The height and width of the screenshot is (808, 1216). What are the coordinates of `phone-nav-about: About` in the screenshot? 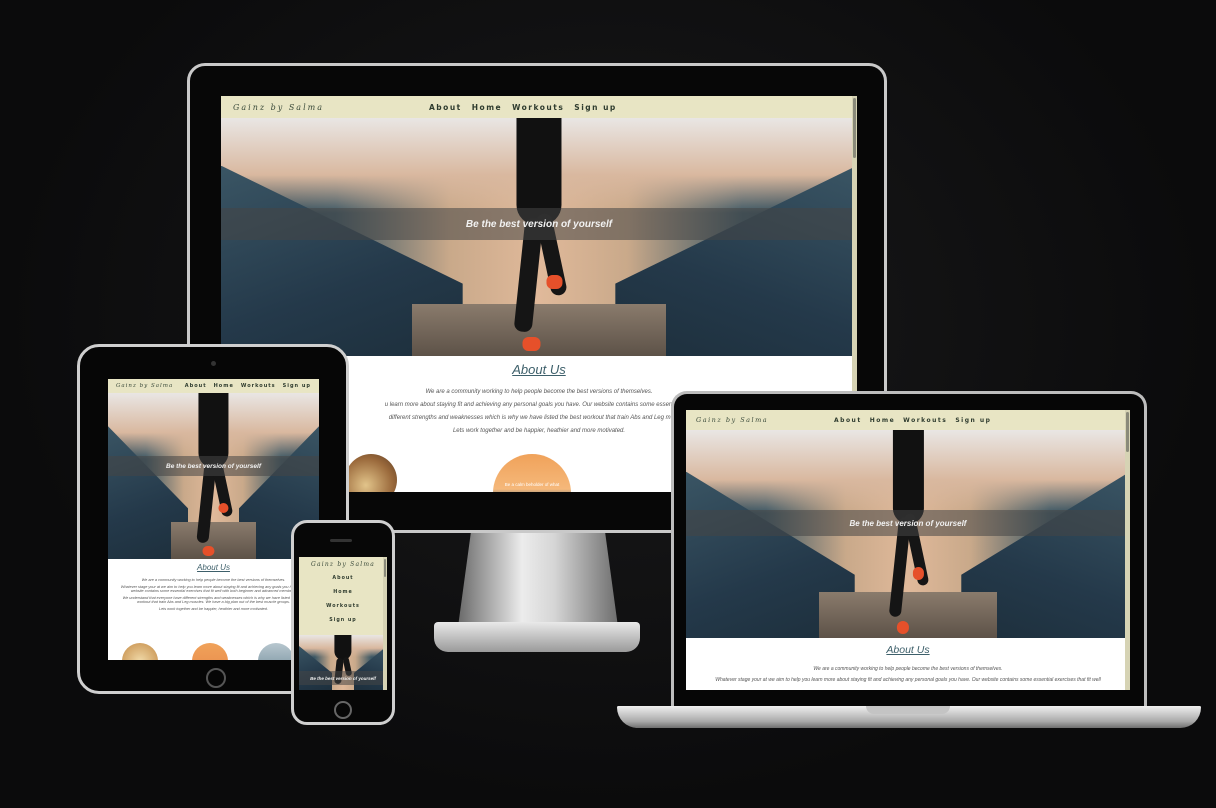 It's located at (343, 578).